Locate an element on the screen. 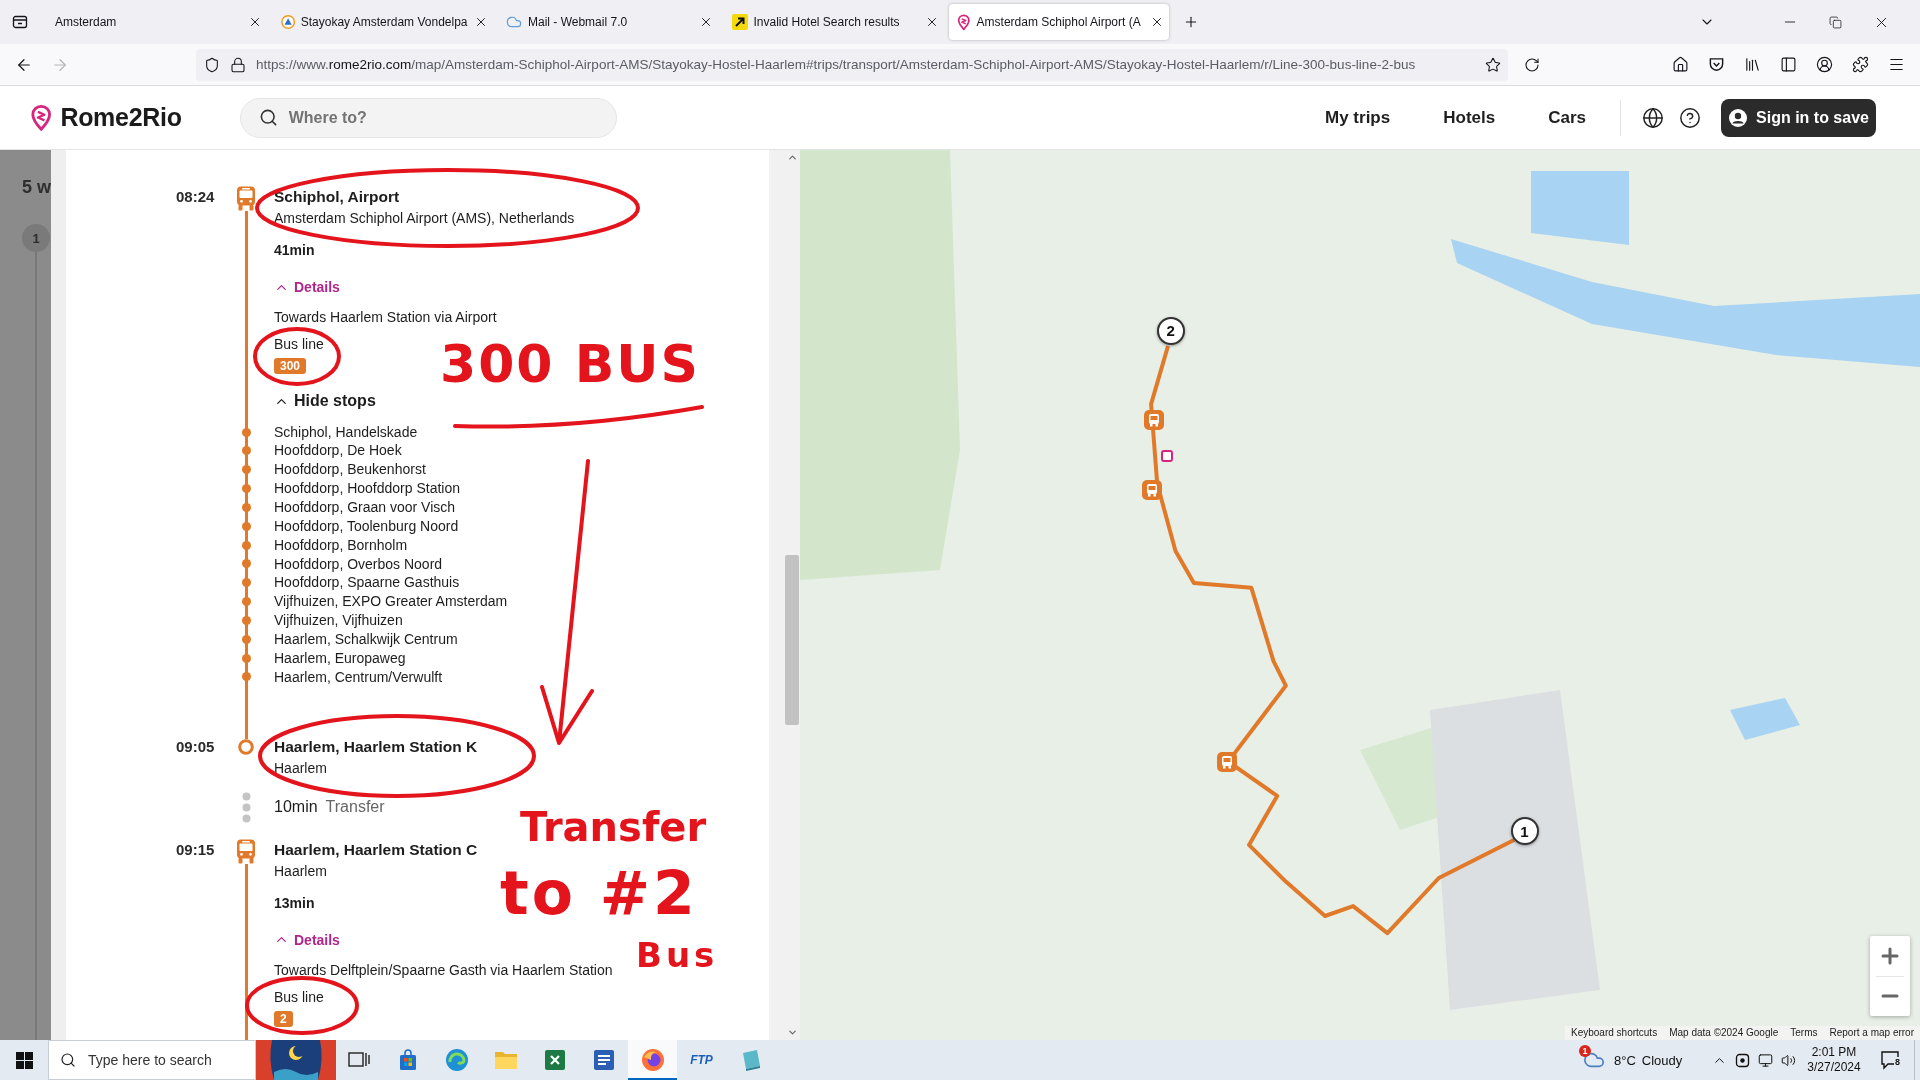 This screenshot has width=1920, height=1080. shield-icon is located at coordinates (212, 64).